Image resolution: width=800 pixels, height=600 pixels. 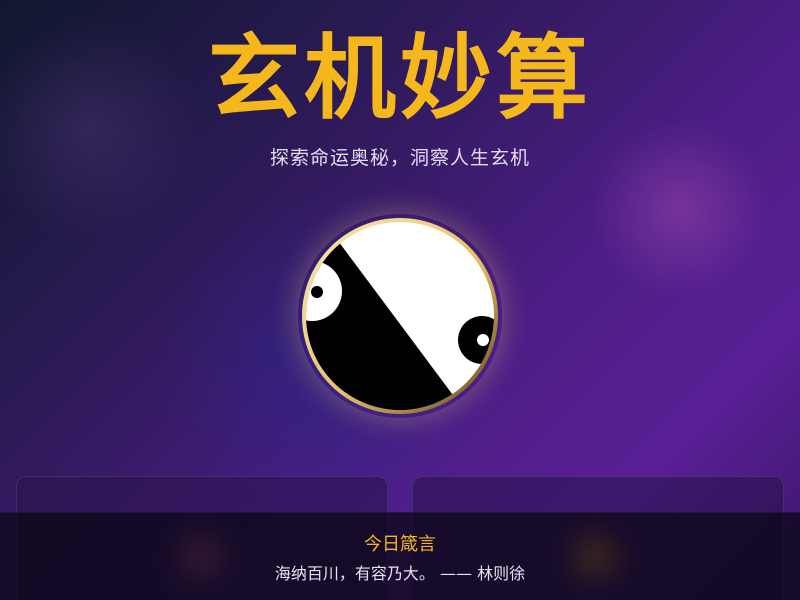 I want to click on page-title: 玄机妙算, so click(x=399, y=78).